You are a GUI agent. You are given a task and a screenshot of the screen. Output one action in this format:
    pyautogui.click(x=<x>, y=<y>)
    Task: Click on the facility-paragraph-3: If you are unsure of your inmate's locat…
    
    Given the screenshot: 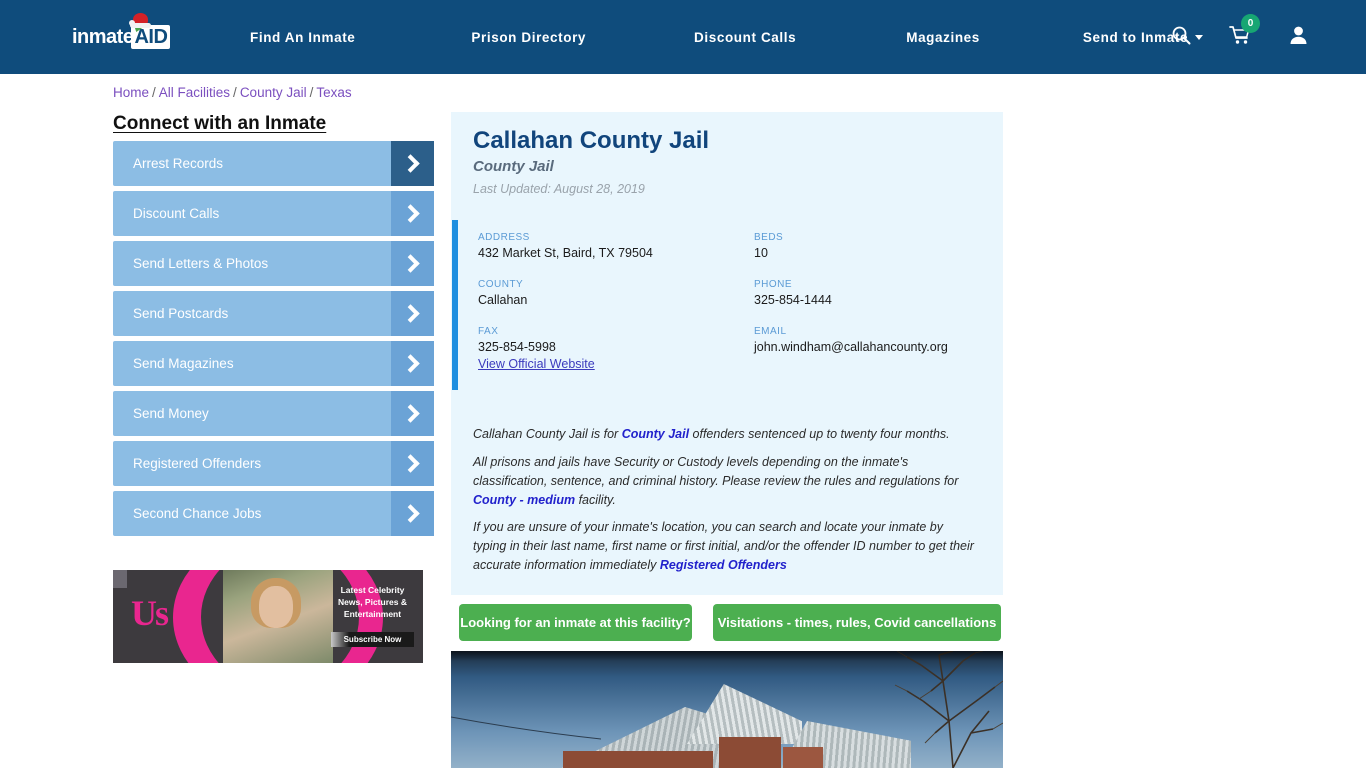 What is the action you would take?
    pyautogui.click(x=725, y=546)
    